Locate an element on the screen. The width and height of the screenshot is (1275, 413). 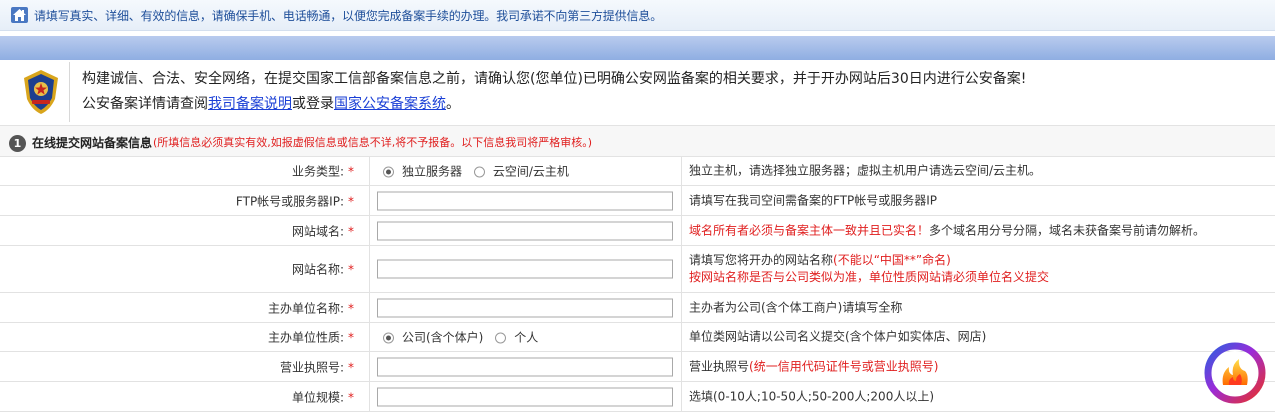
form-row-sponsor: 主办单位名称: * 主办者为公司(含个体工商户)请填写全称 is located at coordinates (637, 308).